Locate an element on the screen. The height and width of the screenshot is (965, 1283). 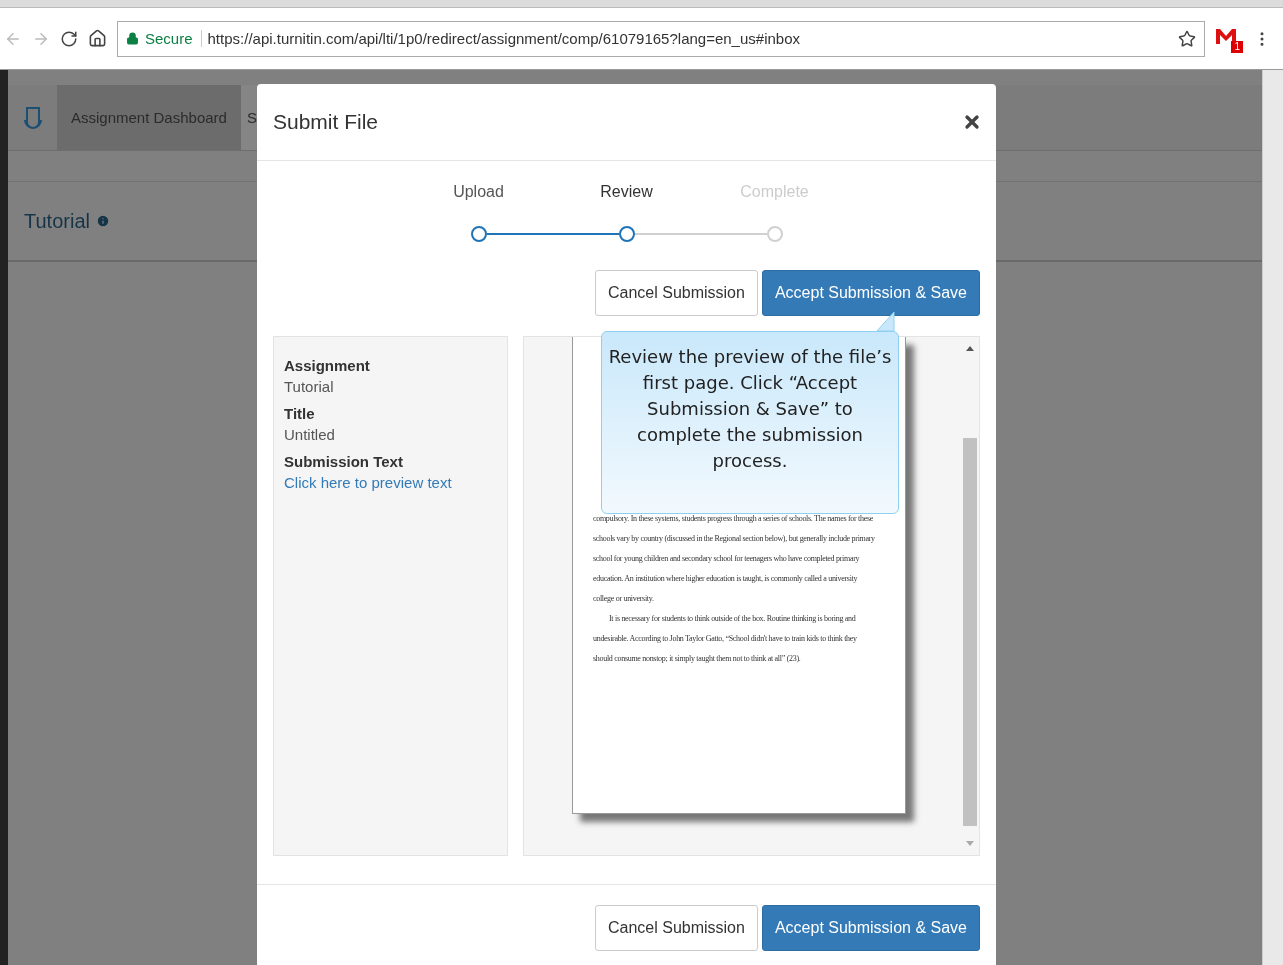
dialog-title: Submit File is located at coordinates (326, 122).